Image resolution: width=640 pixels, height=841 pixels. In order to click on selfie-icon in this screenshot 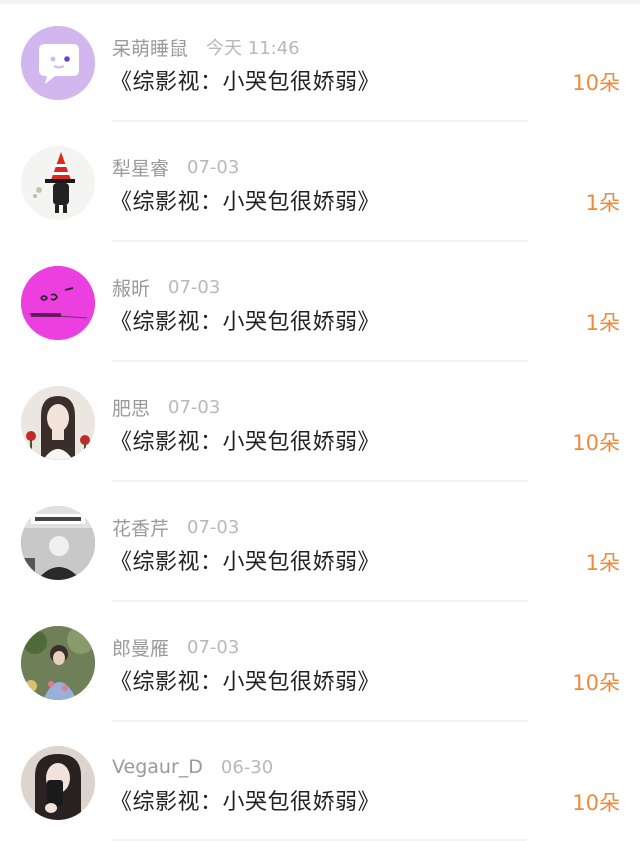, I will do `click(58, 783)`.